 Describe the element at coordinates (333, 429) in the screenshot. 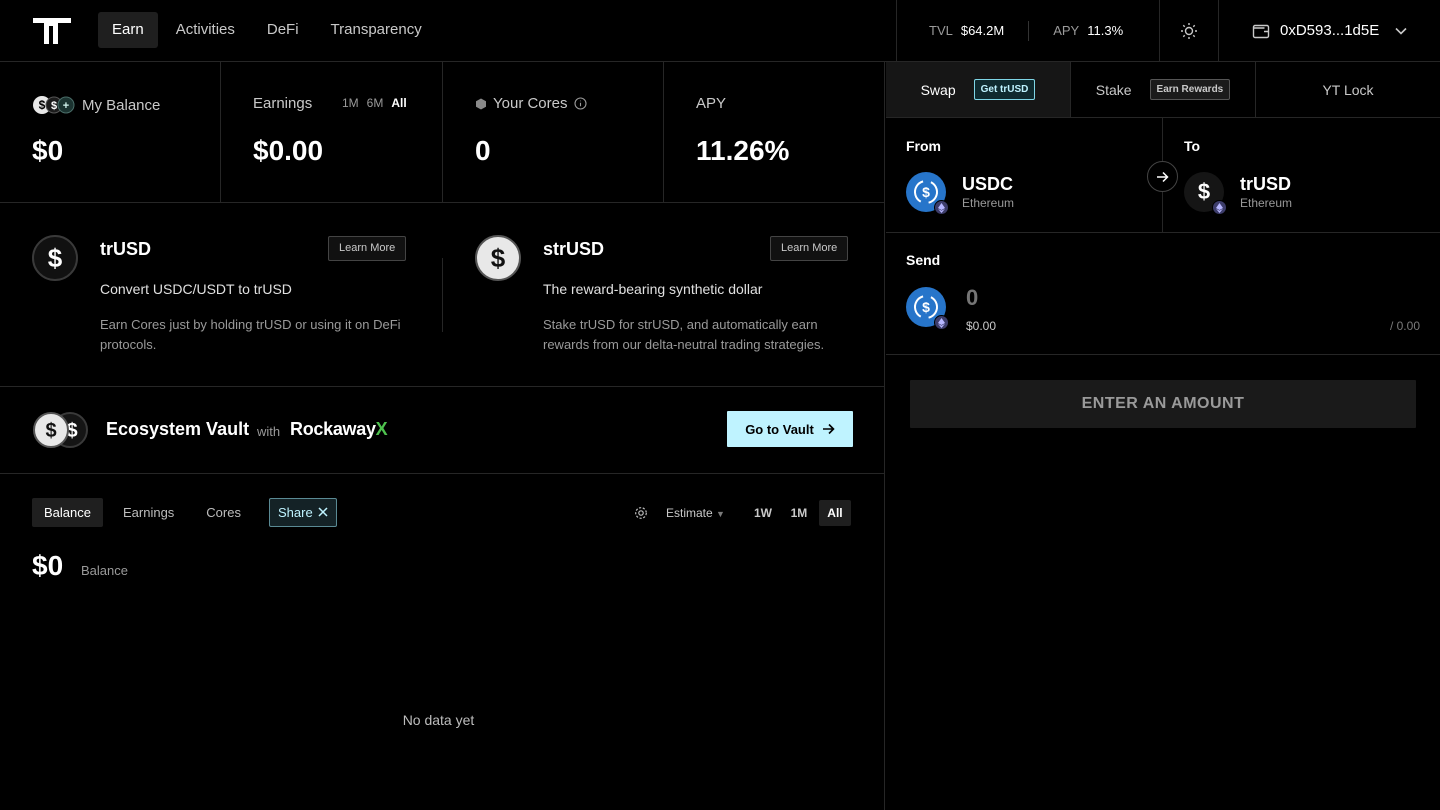

I see `rockaway-brand: Rockaway` at that location.